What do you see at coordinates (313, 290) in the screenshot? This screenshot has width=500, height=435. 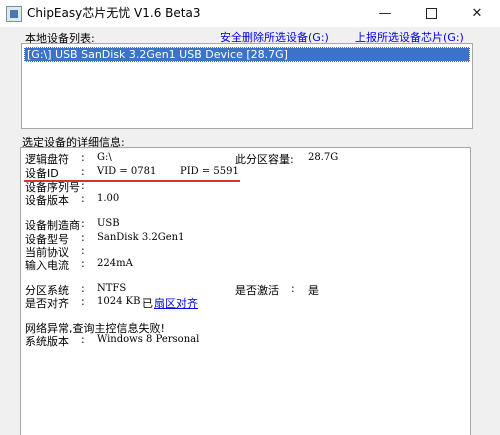 I see `activated-value: 是` at bounding box center [313, 290].